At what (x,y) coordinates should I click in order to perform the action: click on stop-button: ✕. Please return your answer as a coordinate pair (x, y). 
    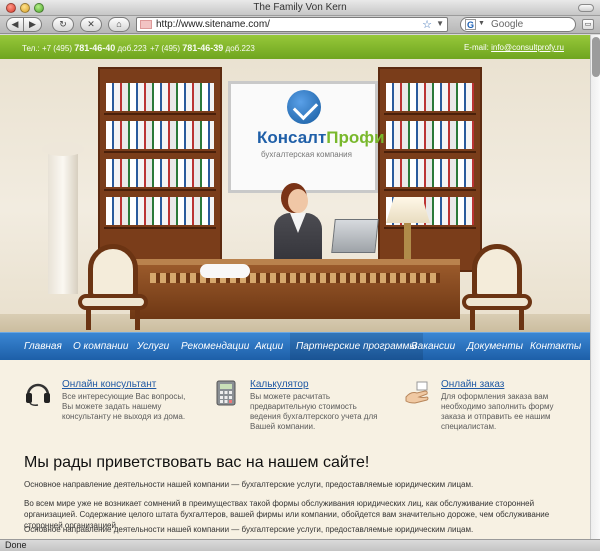
    Looking at the image, I should click on (91, 24).